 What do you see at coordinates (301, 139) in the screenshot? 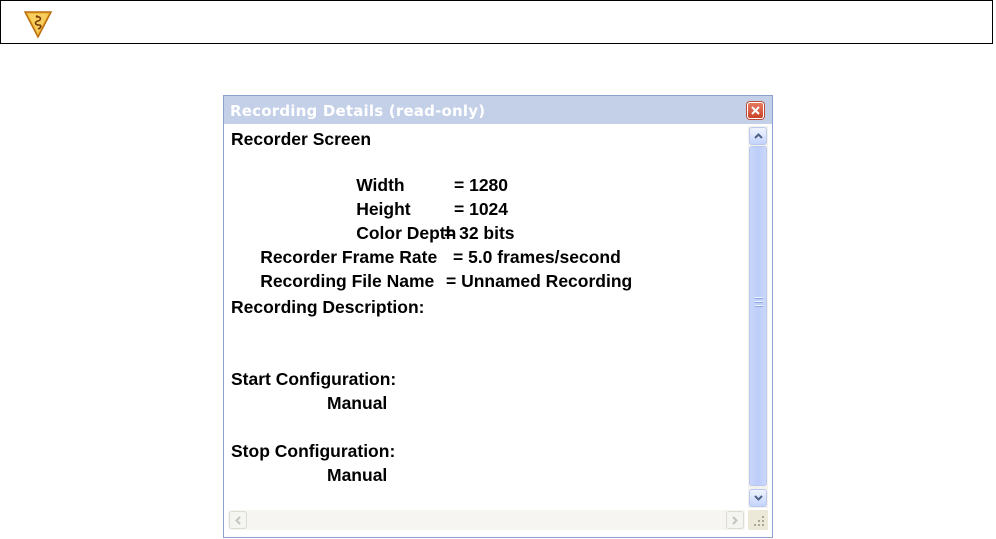
I see `detail-line: Recorder Screen` at bounding box center [301, 139].